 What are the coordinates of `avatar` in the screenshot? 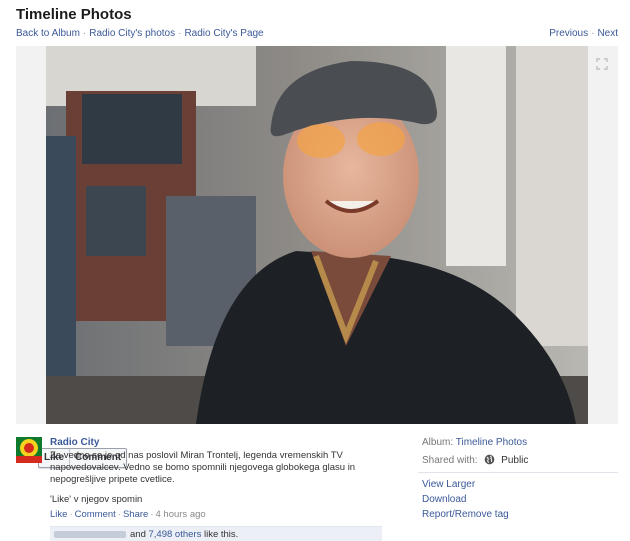 It's located at (29, 450).